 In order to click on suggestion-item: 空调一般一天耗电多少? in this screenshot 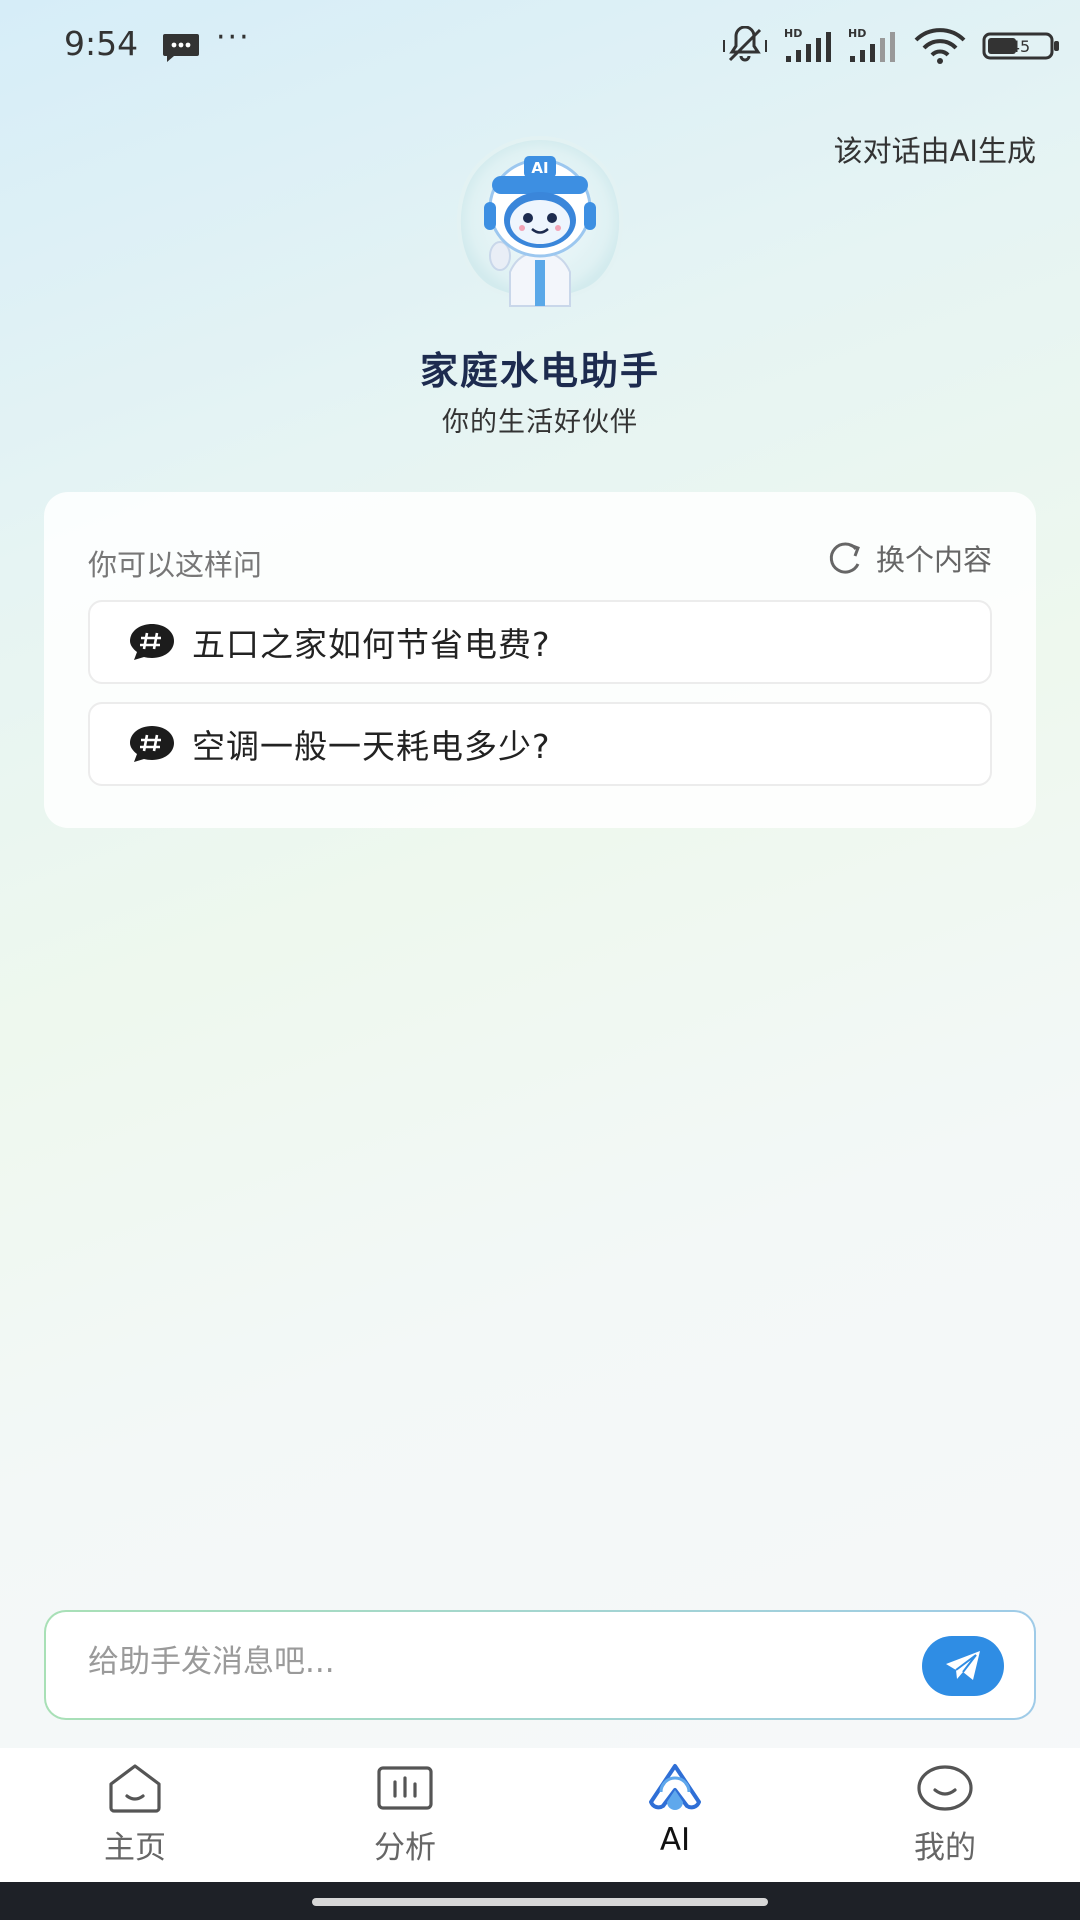, I will do `click(540, 744)`.